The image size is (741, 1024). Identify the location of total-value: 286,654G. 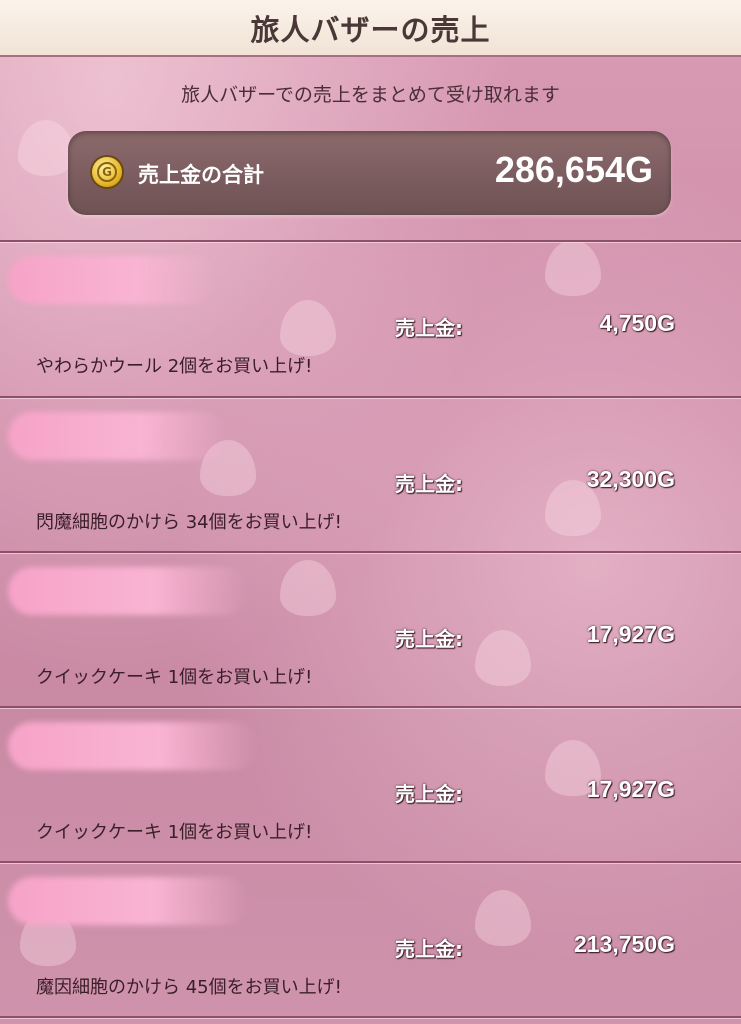
(573, 169).